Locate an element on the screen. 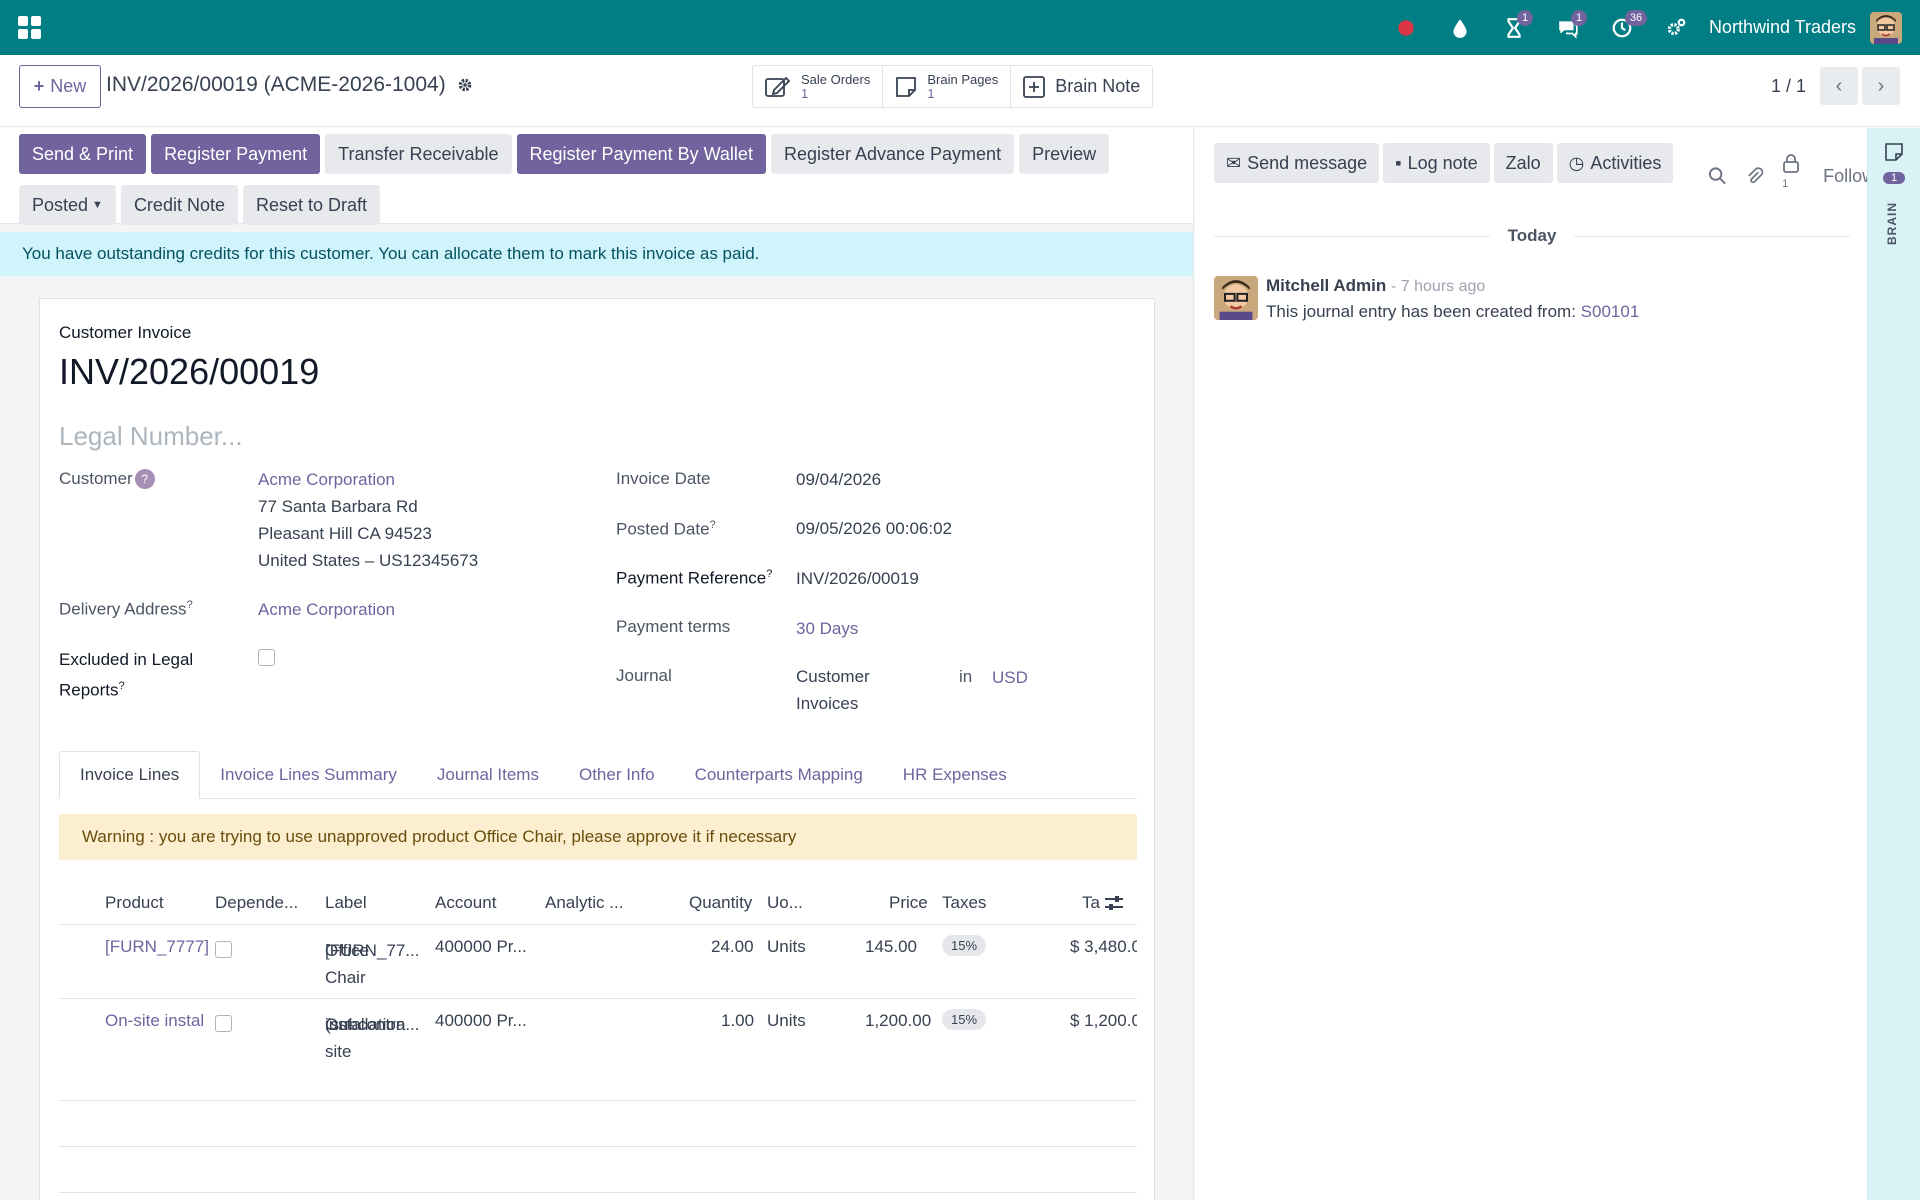  credit-note-button: Credit Note is located at coordinates (179, 205).